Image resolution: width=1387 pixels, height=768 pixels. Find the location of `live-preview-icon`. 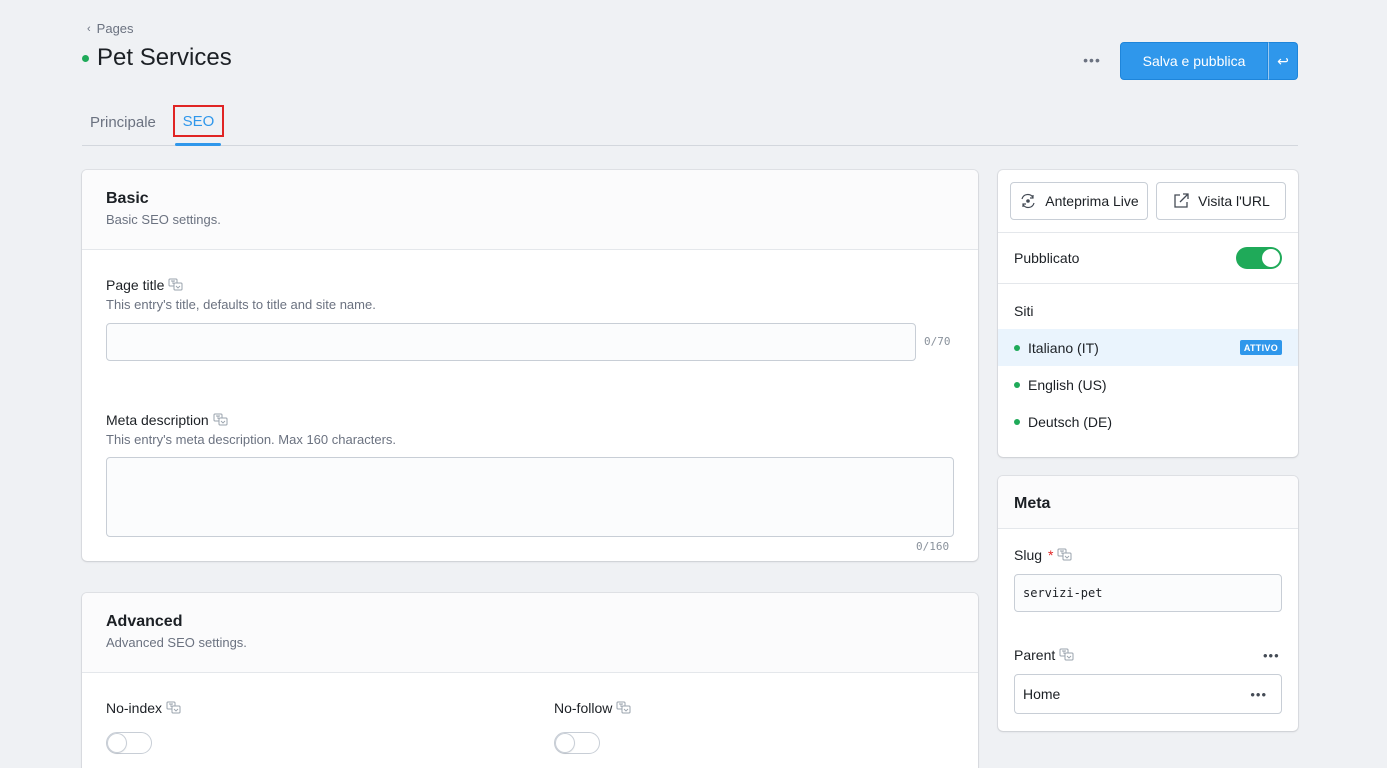

live-preview-icon is located at coordinates (1028, 201).